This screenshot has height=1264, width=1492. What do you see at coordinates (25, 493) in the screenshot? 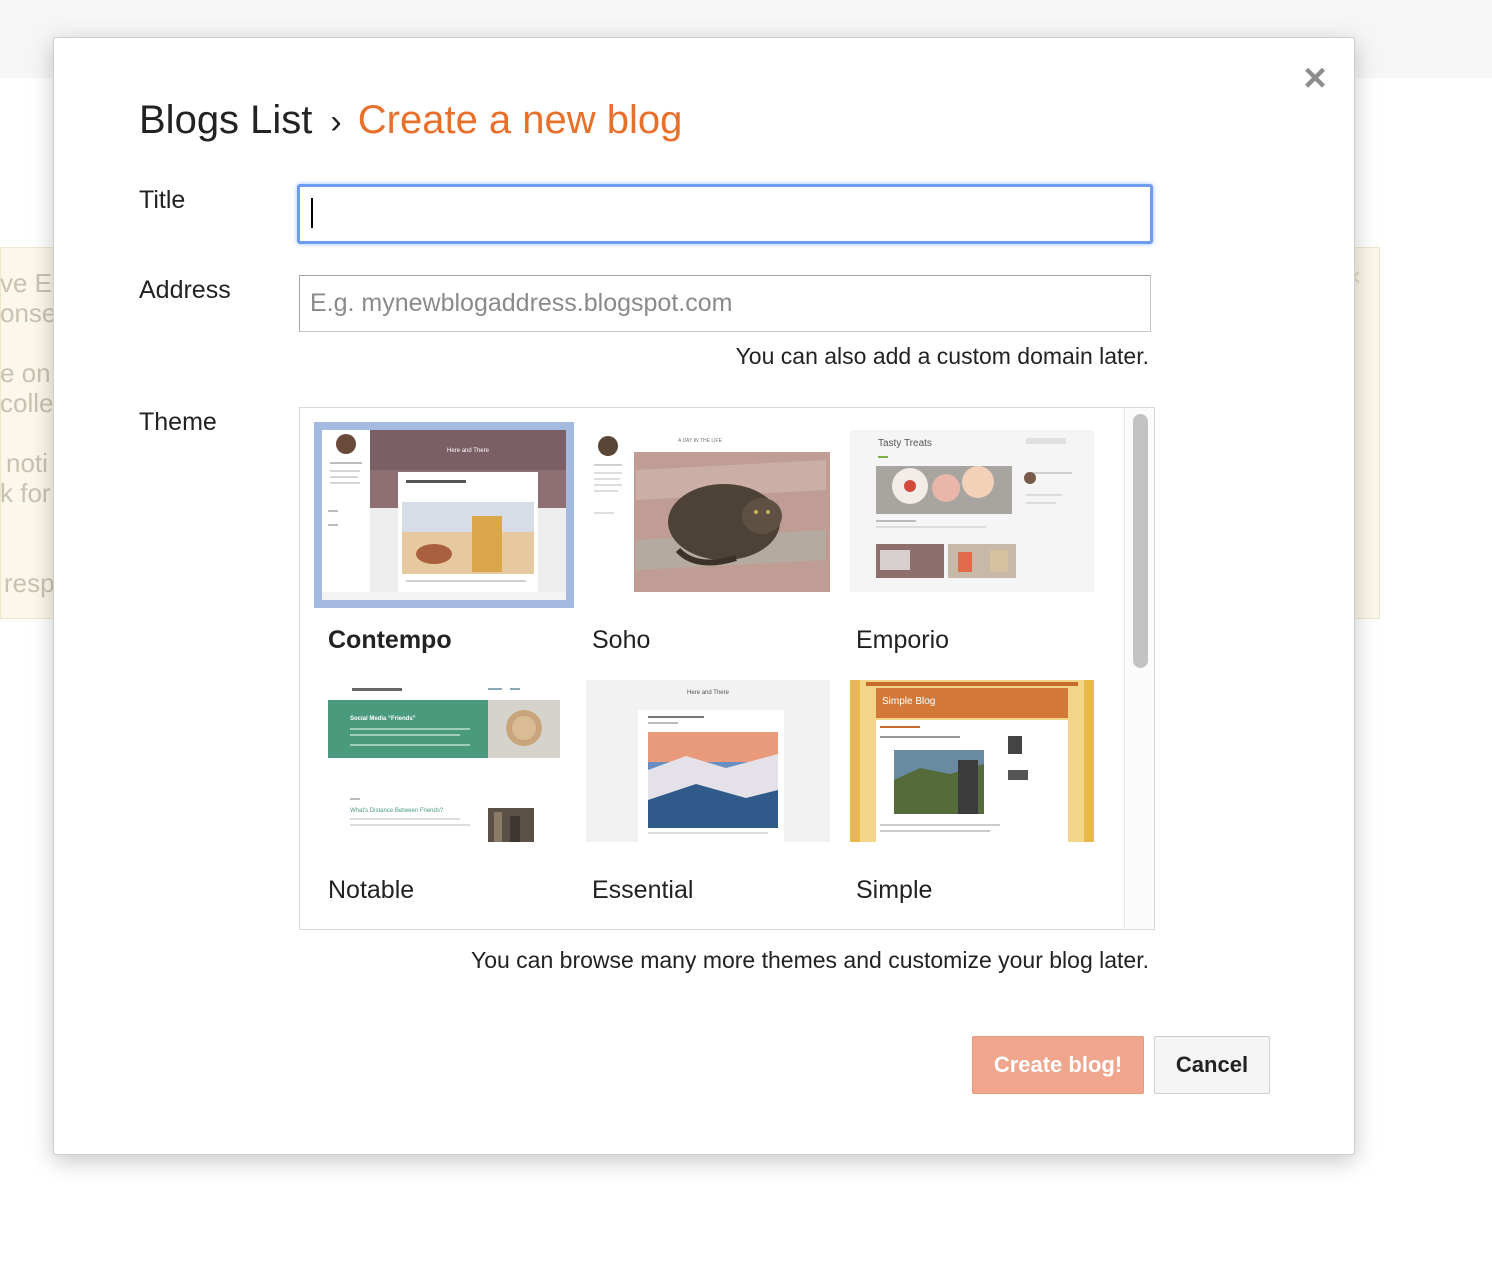
I see `background-notice-text: k for` at bounding box center [25, 493].